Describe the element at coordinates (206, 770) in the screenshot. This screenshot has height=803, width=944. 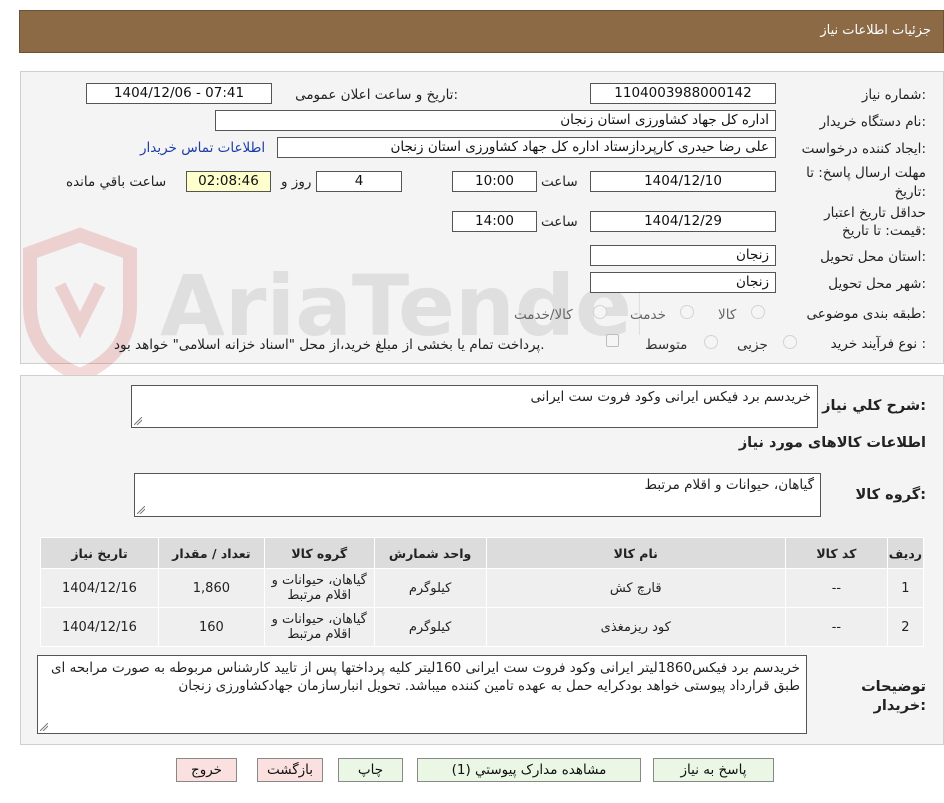
I see `exit-button: خروج` at that location.